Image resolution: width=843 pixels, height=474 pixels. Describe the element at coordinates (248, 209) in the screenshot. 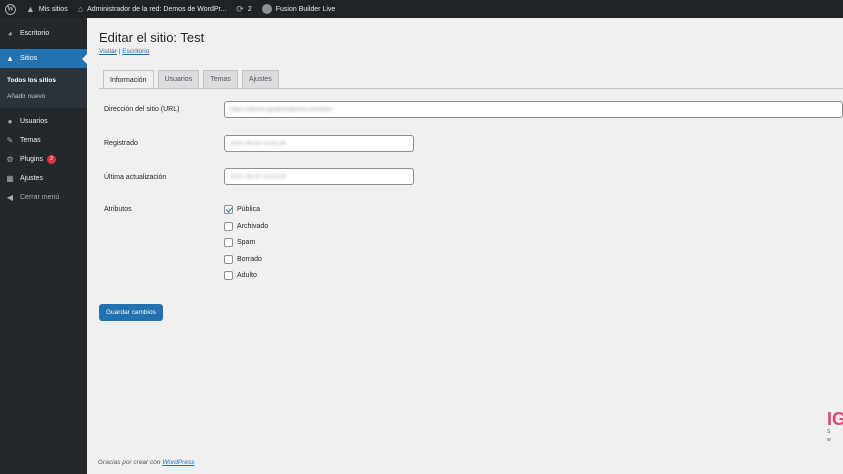

I see `attribute-label: Pública` at that location.